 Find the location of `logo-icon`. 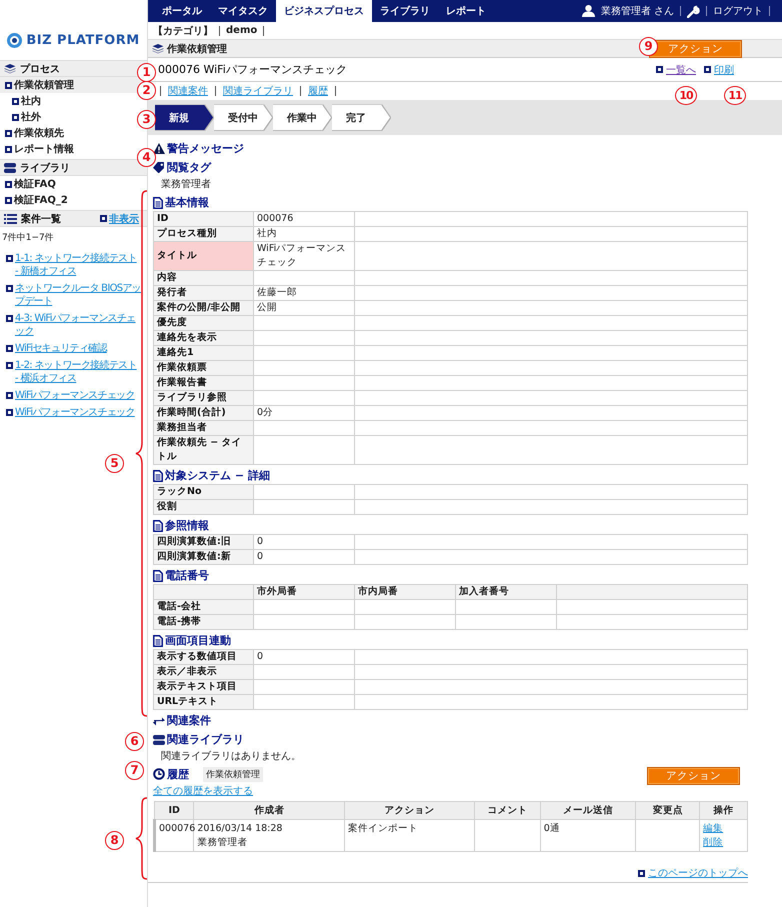

logo-icon is located at coordinates (14, 40).